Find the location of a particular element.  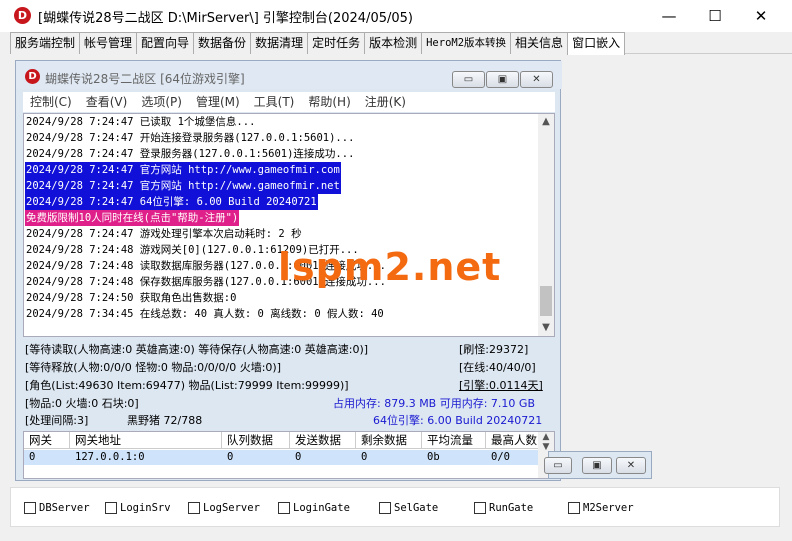

stat-memory: 占用内存: 879.3 MB 可用内存: 7.10 GB is located at coordinates (434, 403).